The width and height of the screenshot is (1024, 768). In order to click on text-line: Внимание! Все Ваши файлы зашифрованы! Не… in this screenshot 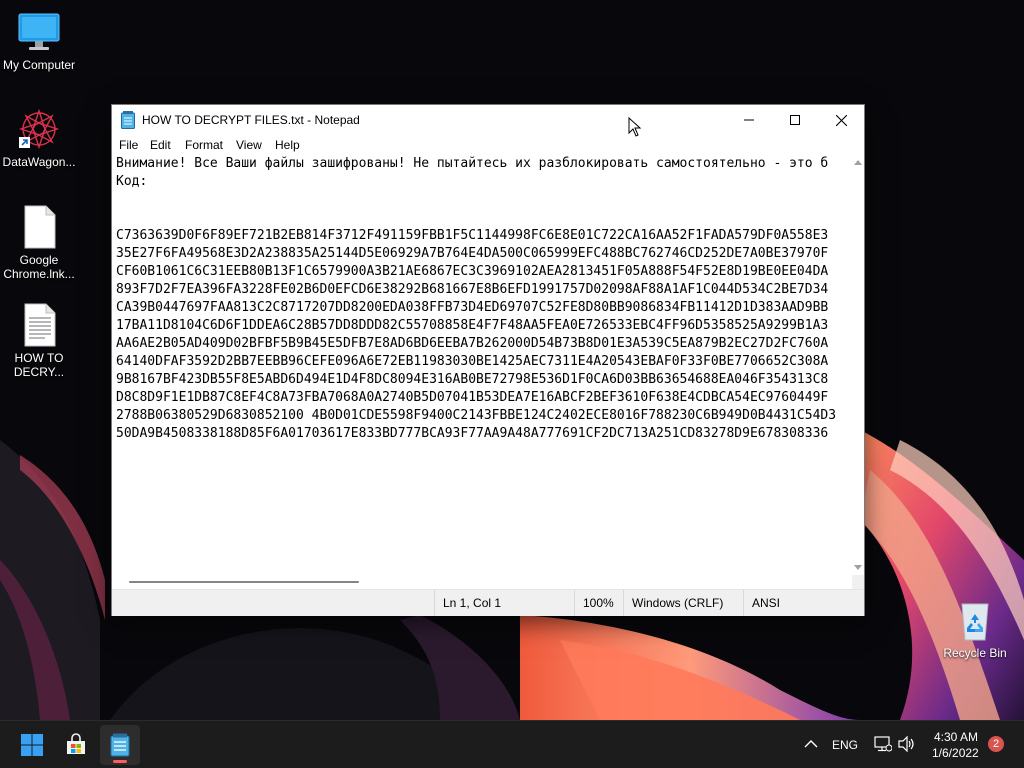, I will do `click(472, 163)`.